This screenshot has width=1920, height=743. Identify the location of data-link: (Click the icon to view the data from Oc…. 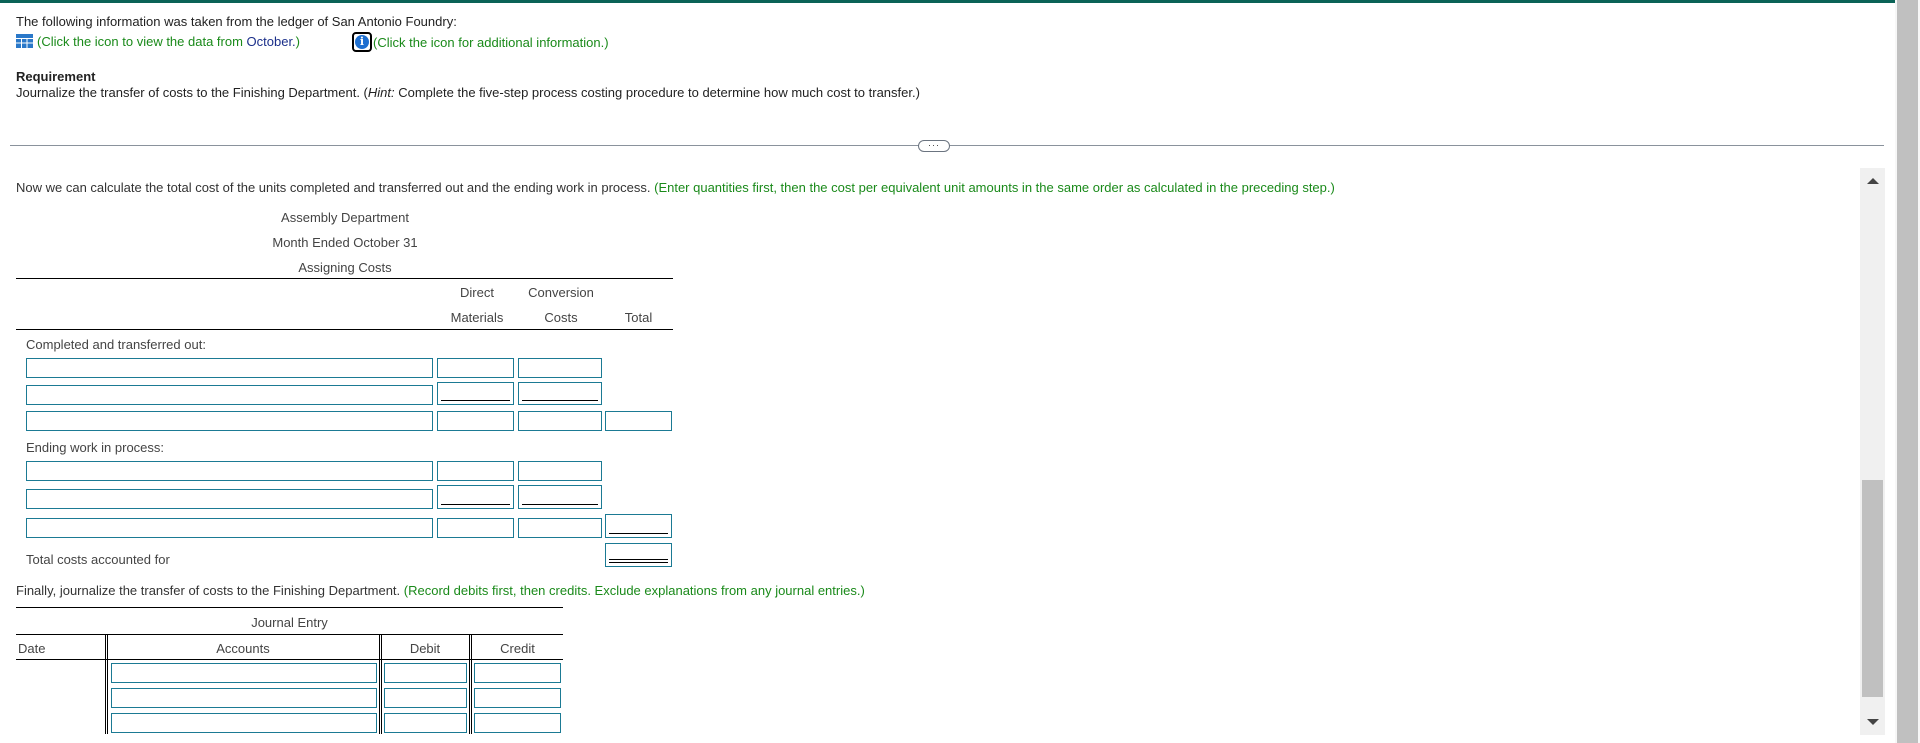
(158, 41).